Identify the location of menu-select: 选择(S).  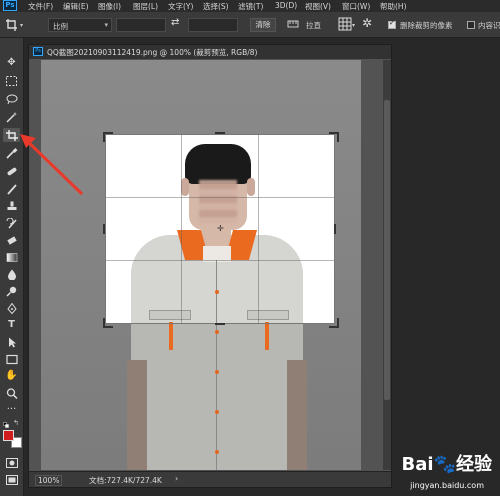
(216, 6).